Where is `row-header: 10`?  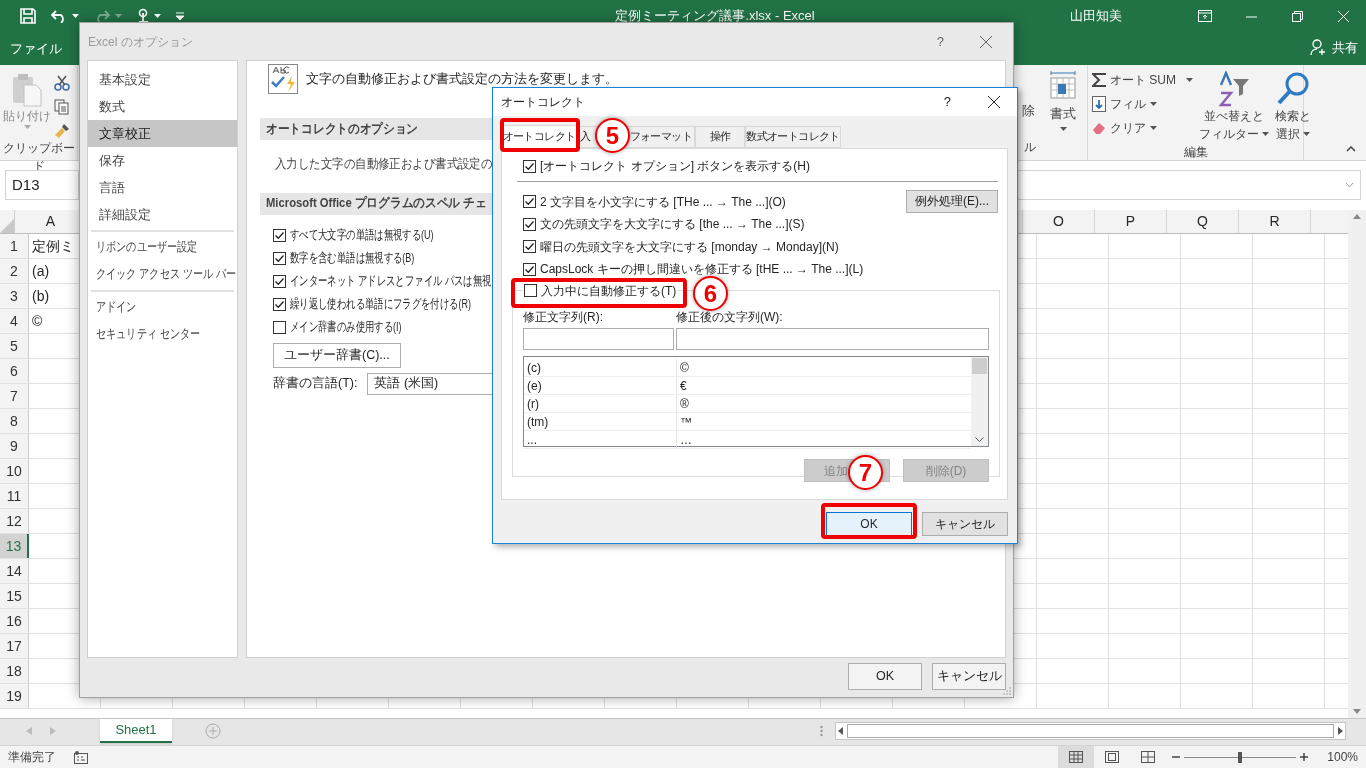 row-header: 10 is located at coordinates (14, 471).